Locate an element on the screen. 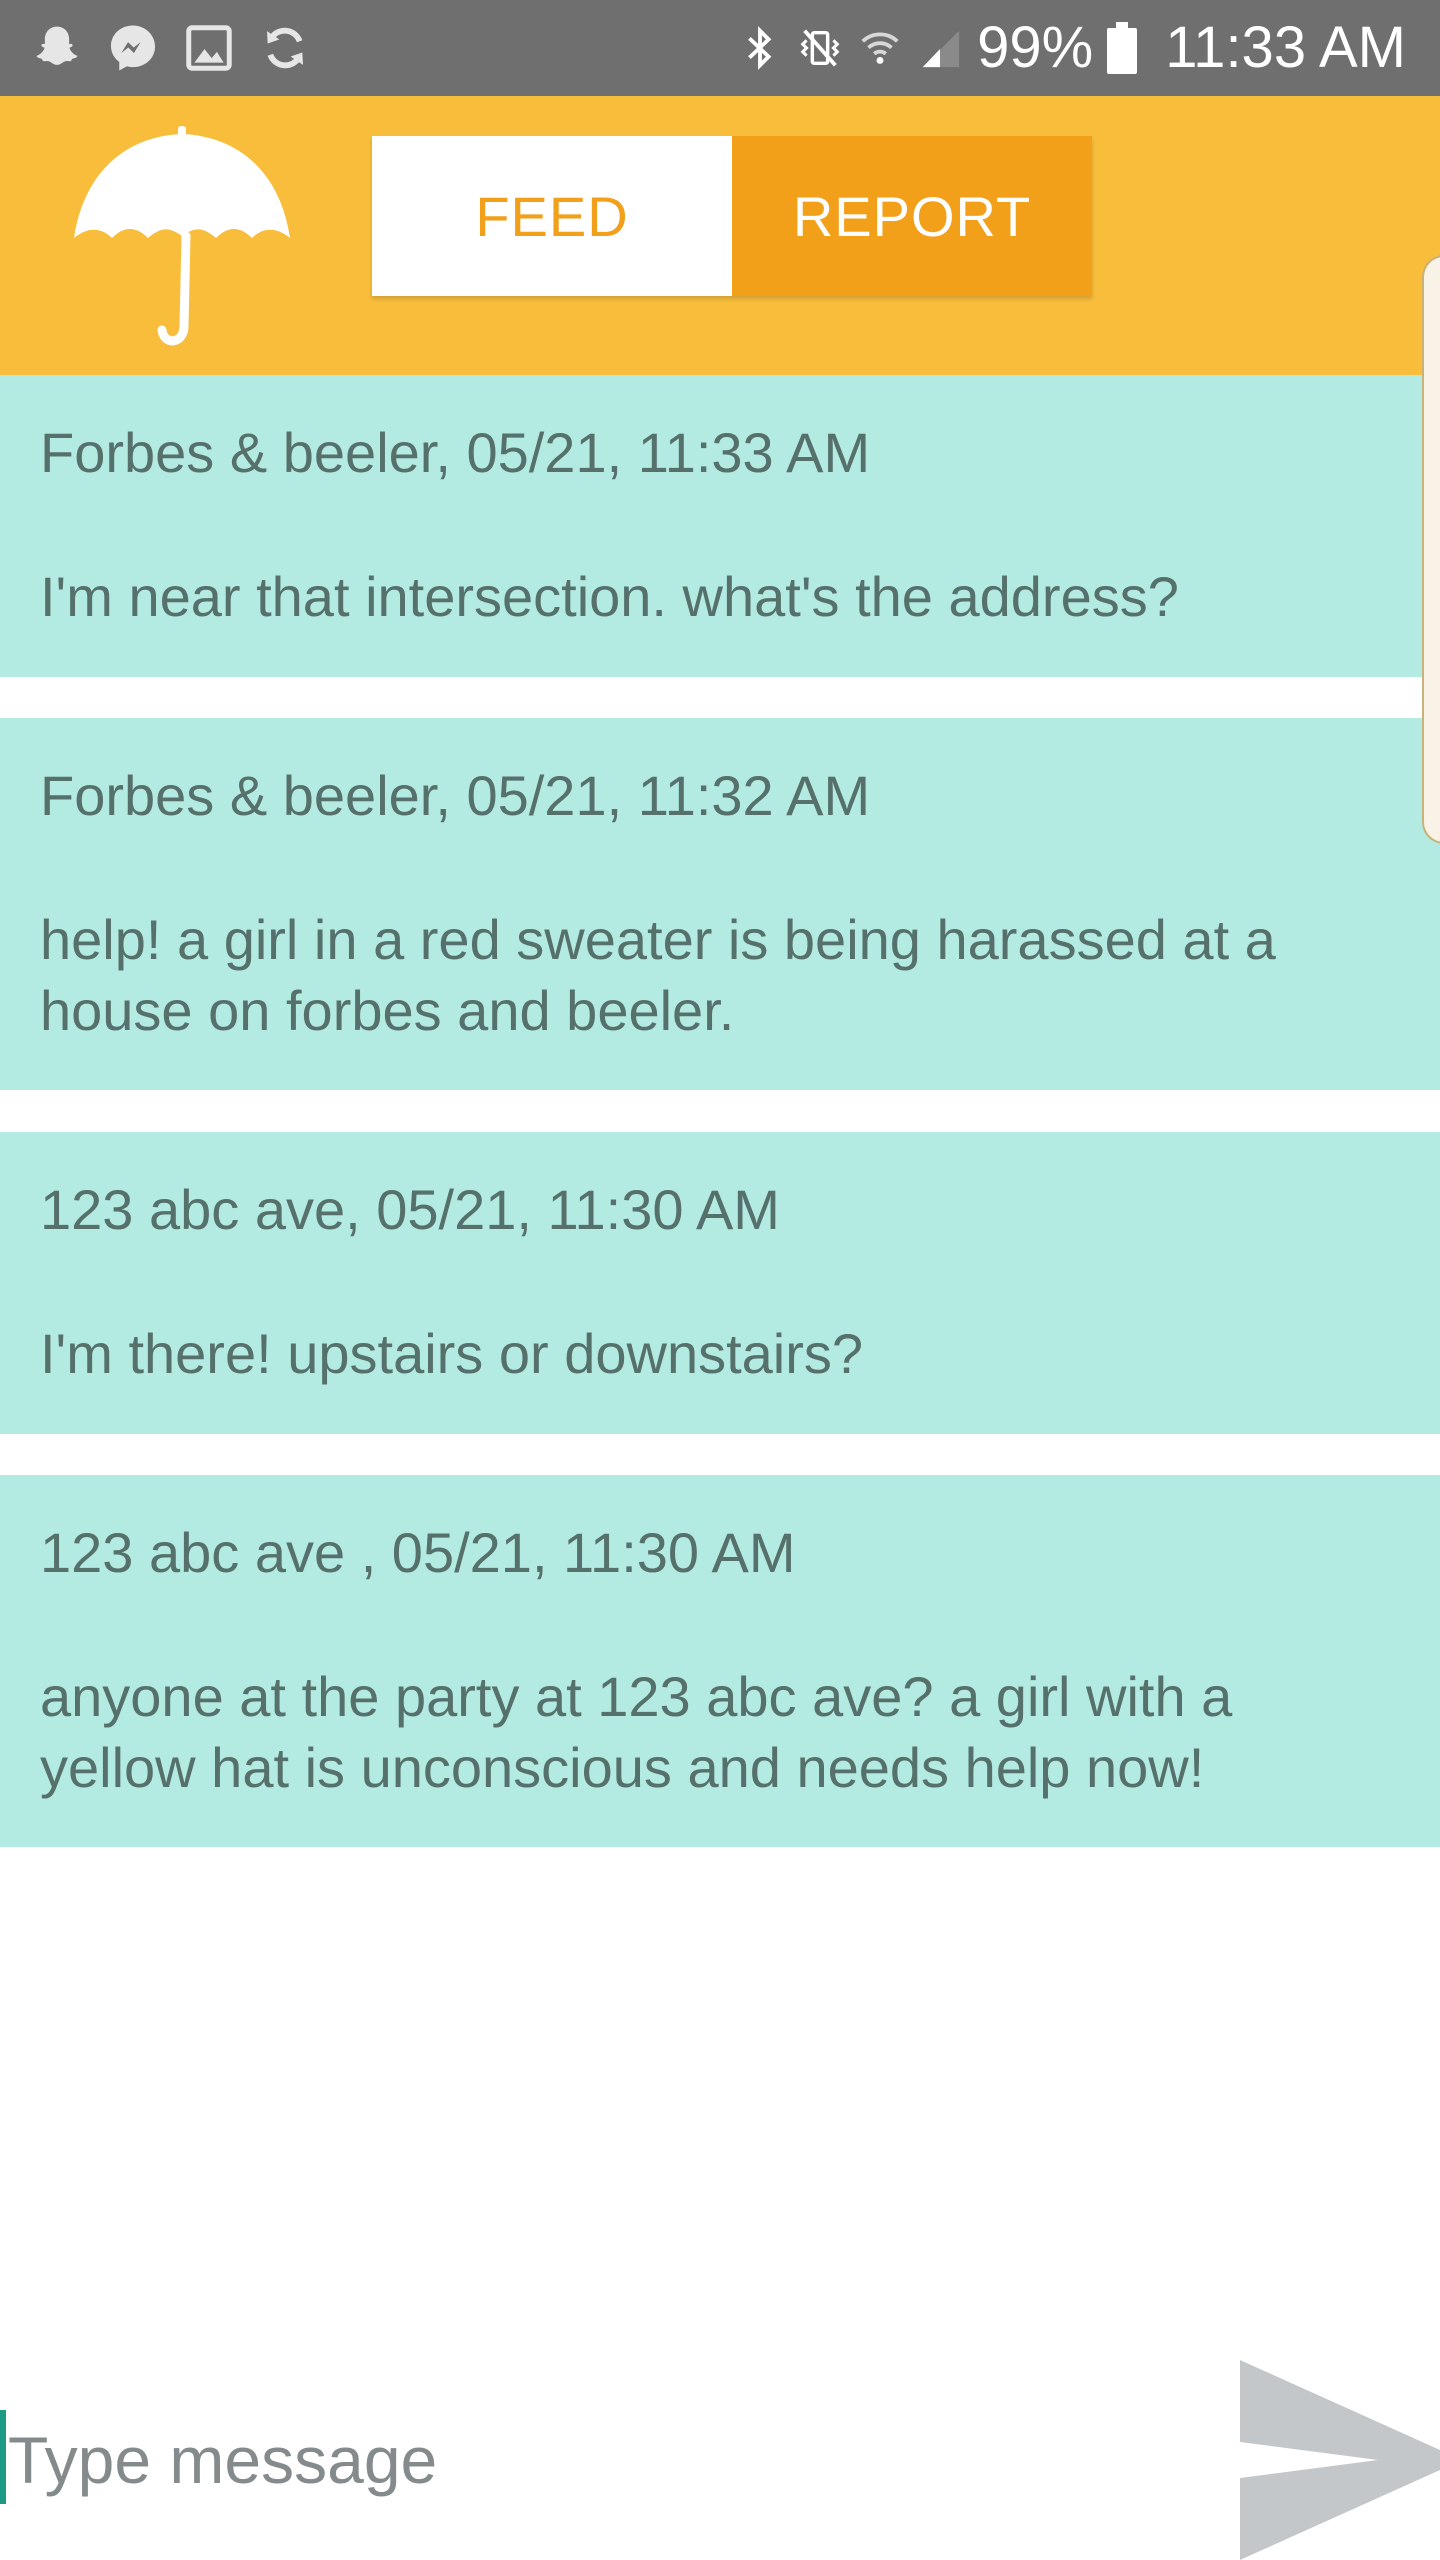  message-composer is located at coordinates (720, 2455).